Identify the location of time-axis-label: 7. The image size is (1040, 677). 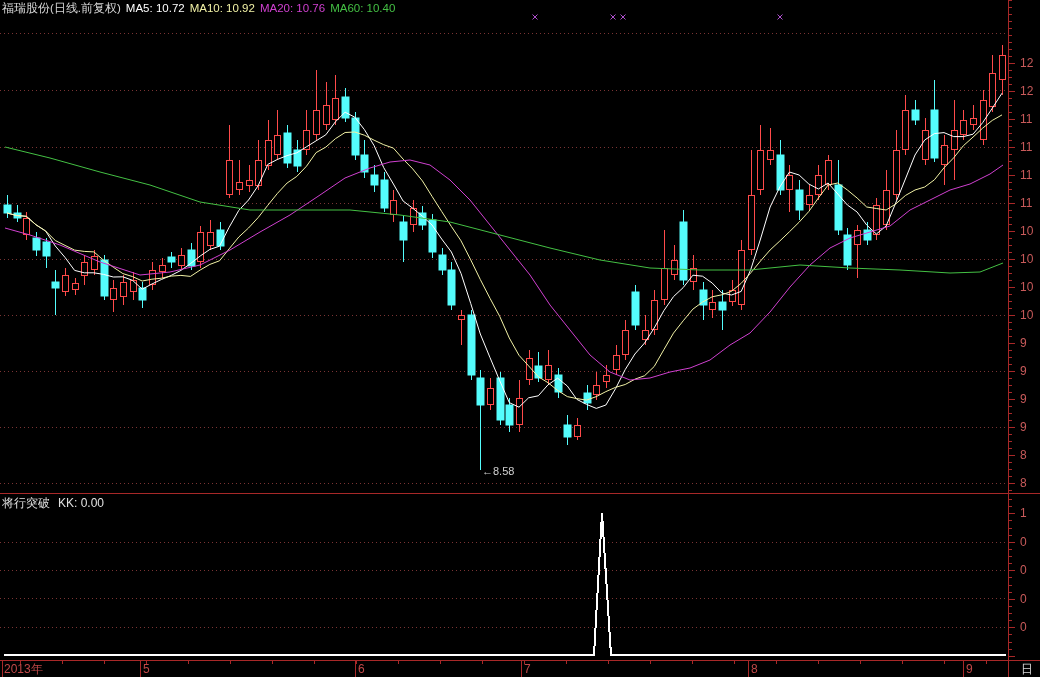
(527, 669).